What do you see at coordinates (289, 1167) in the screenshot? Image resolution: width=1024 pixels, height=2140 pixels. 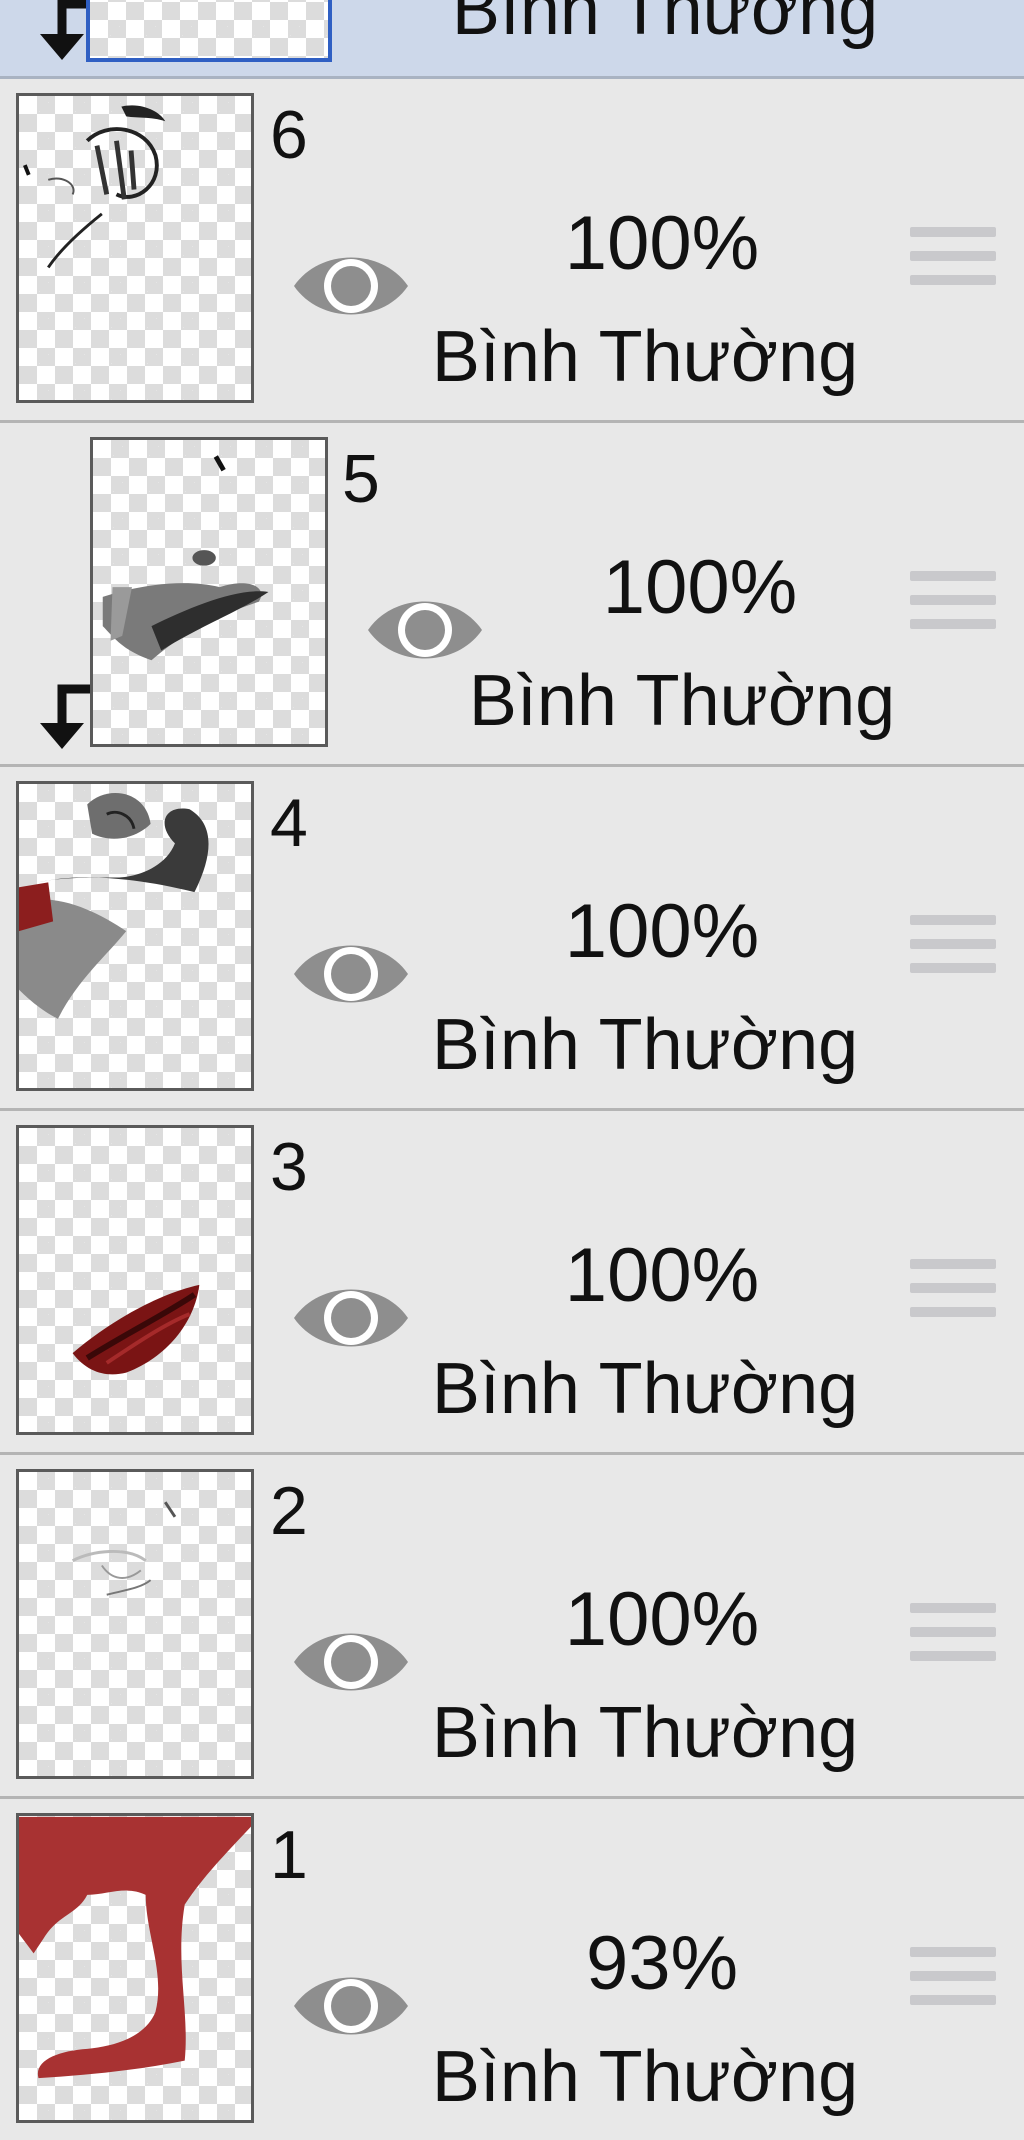 I see `layer-number: 3` at bounding box center [289, 1167].